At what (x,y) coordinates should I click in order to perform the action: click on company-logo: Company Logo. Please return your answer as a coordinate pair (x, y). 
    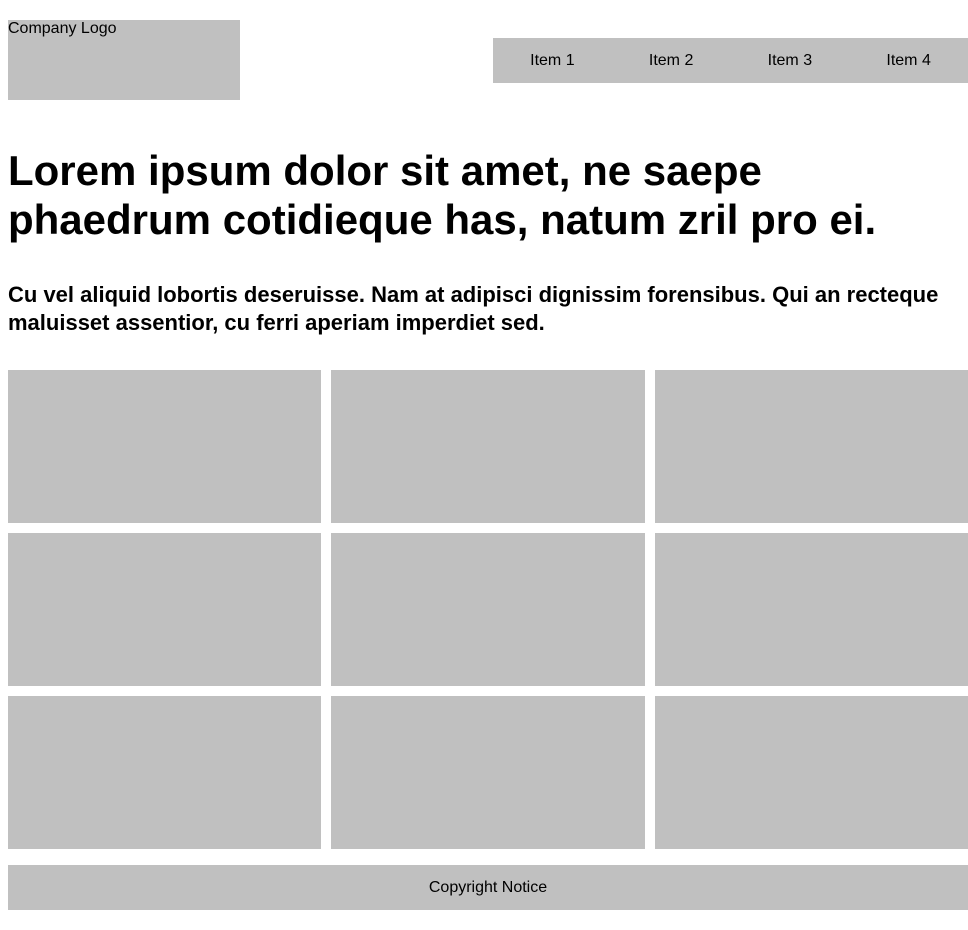
    Looking at the image, I should click on (124, 60).